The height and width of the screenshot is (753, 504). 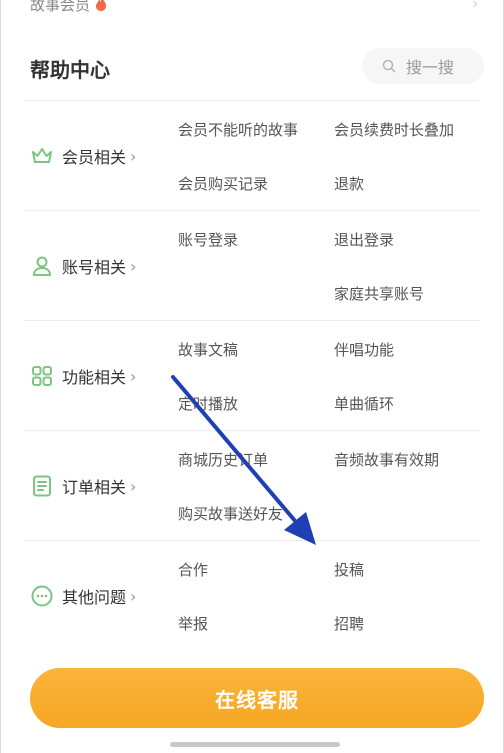 What do you see at coordinates (42, 155) in the screenshot?
I see `crown-icon` at bounding box center [42, 155].